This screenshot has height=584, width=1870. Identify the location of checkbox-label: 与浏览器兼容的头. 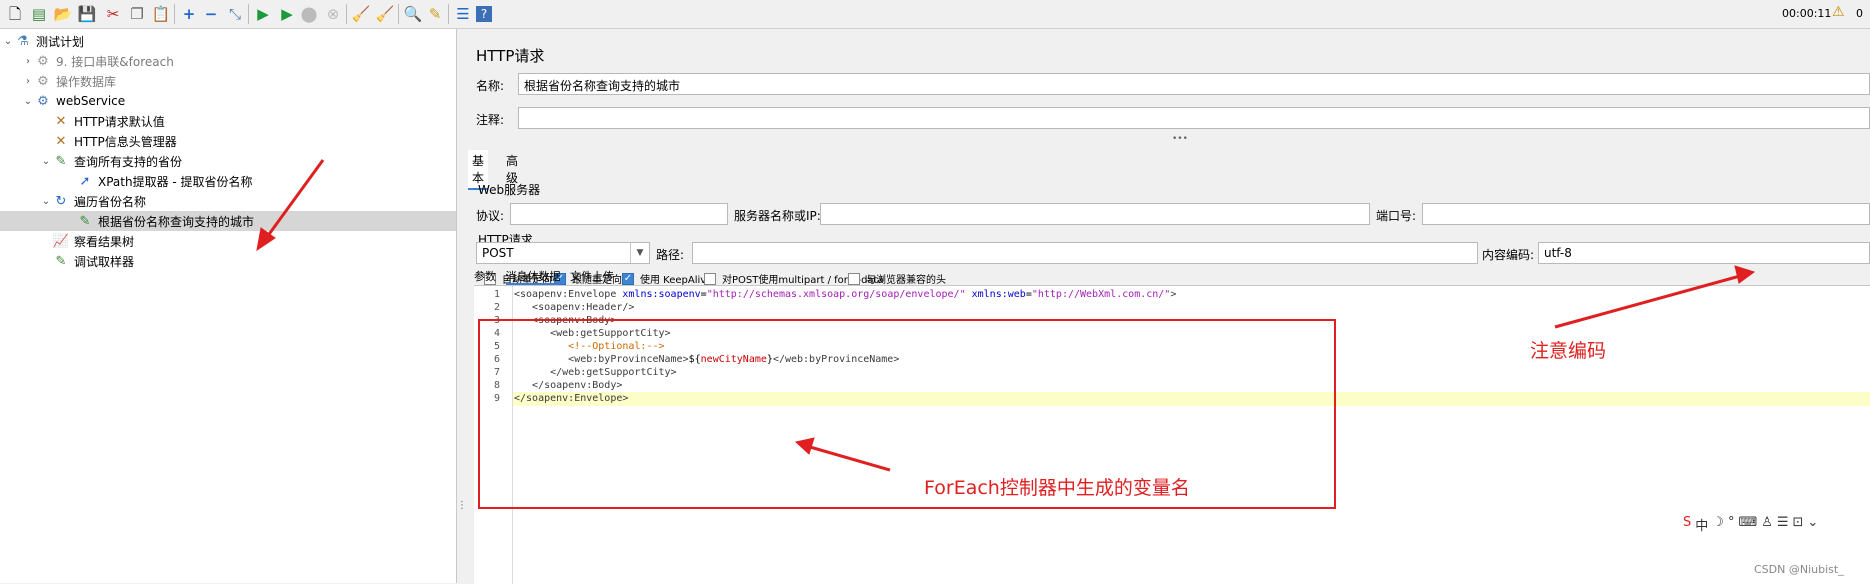
(906, 280).